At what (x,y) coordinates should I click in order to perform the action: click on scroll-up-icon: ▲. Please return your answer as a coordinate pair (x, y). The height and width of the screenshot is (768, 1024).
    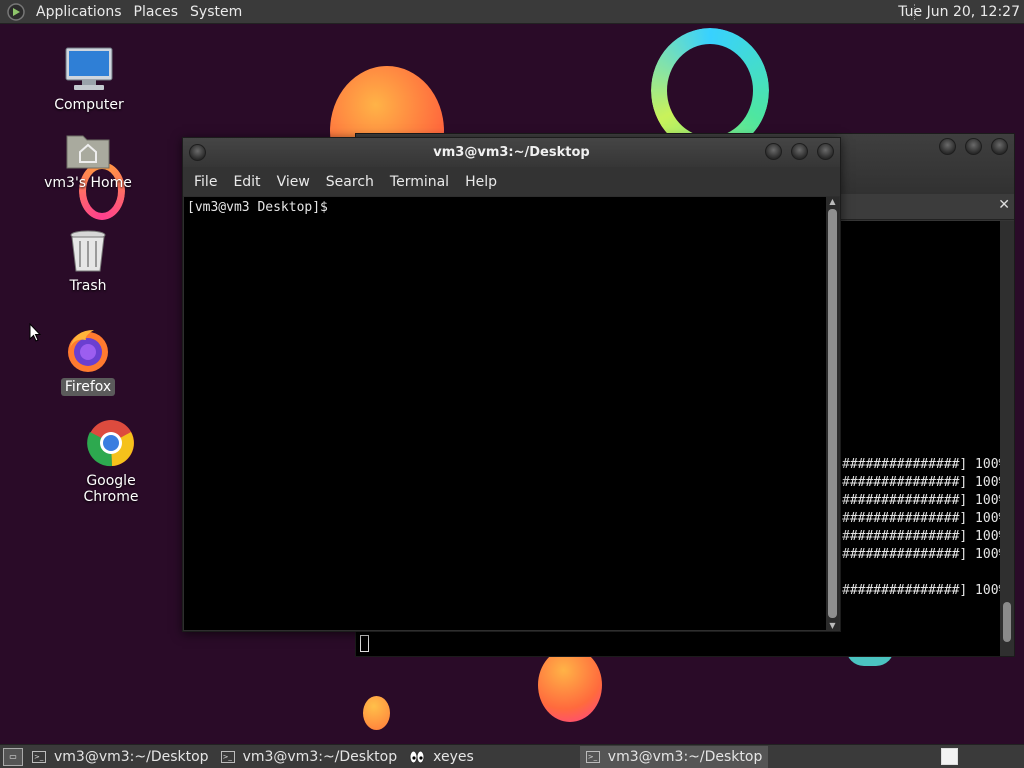
    Looking at the image, I should click on (832, 201).